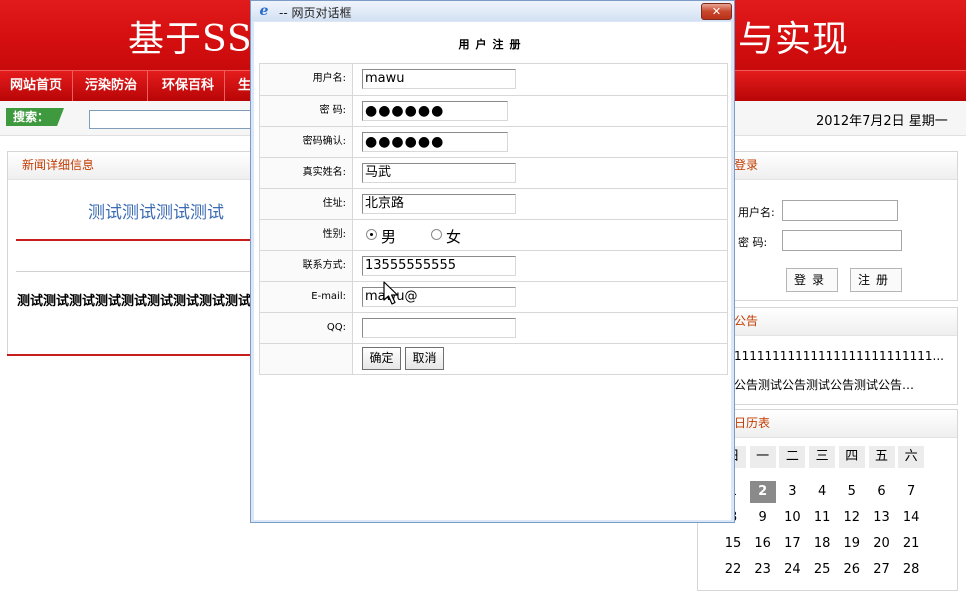  I want to click on qq-label: QQ:, so click(306, 328).